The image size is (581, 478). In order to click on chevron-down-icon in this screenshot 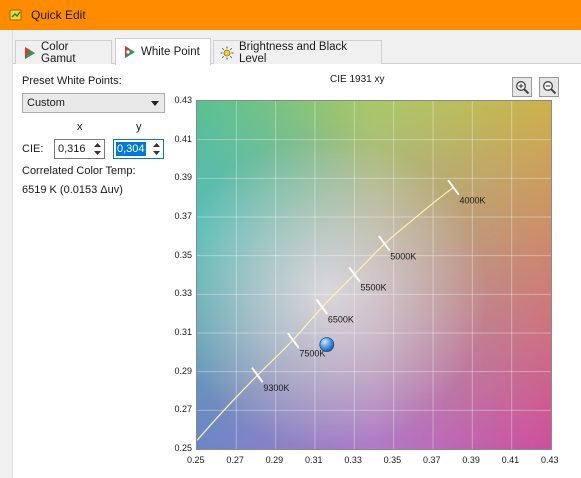, I will do `click(155, 103)`.